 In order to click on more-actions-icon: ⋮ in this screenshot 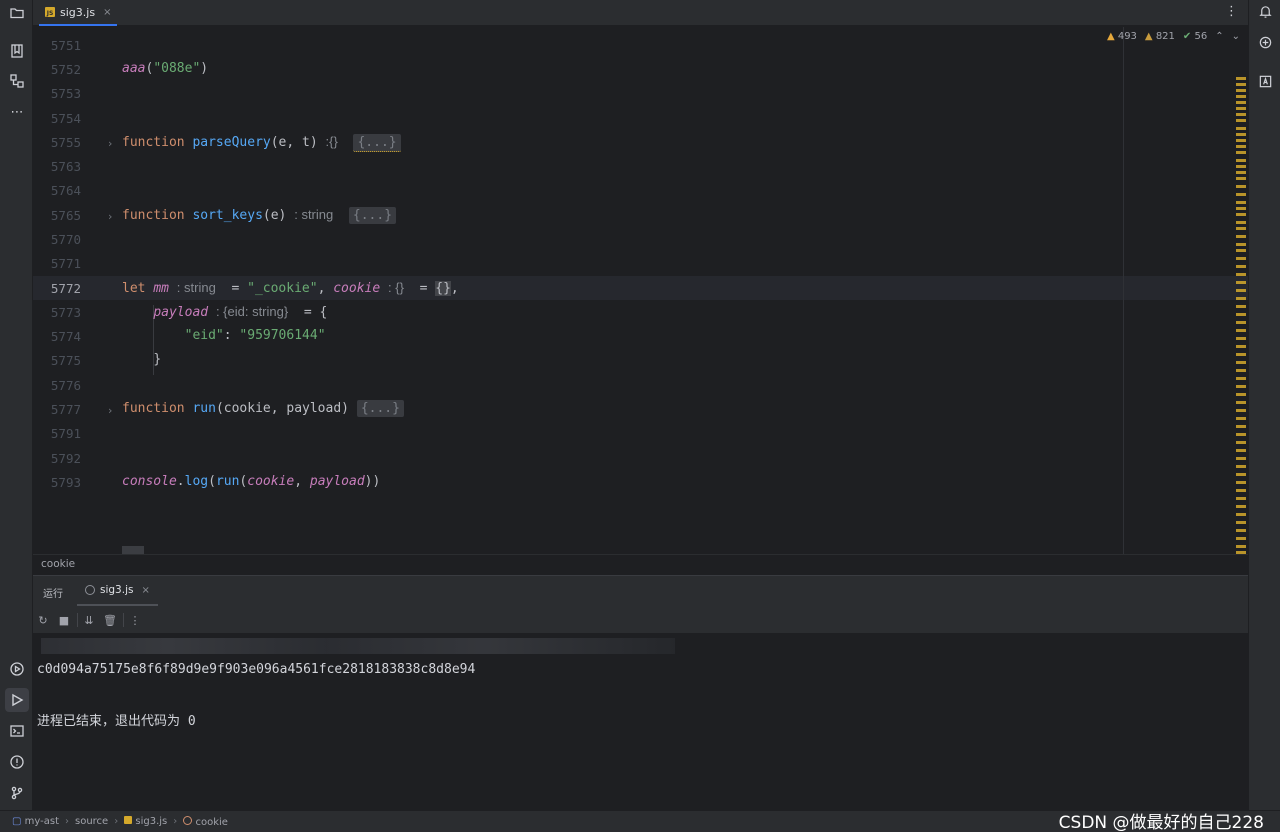, I will do `click(135, 620)`.